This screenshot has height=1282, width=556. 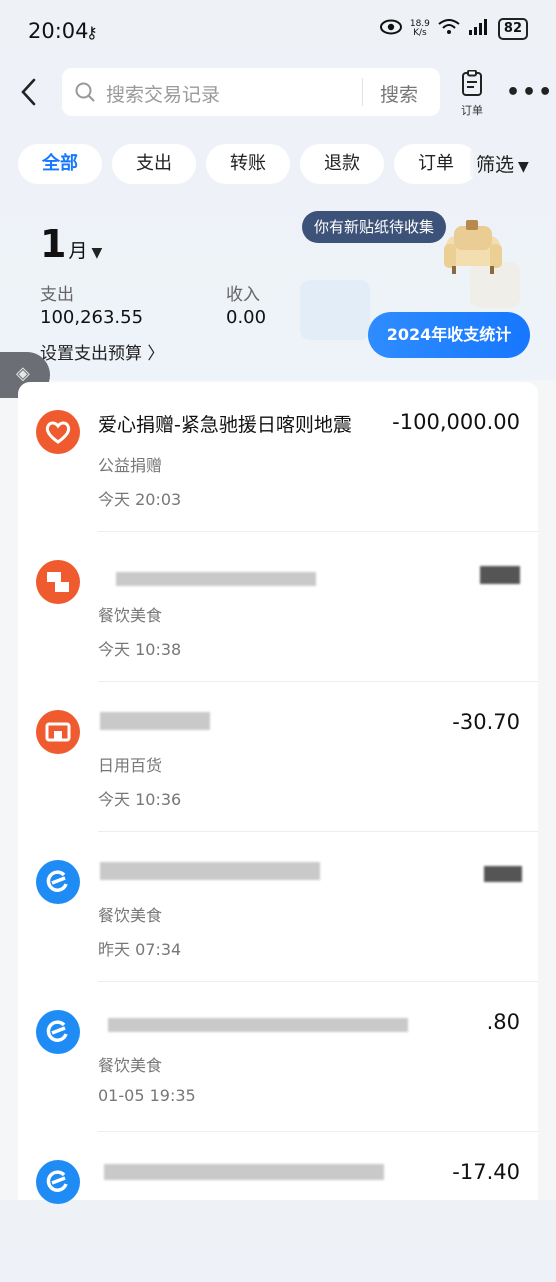 What do you see at coordinates (390, 29) in the screenshot?
I see `eye-icon` at bounding box center [390, 29].